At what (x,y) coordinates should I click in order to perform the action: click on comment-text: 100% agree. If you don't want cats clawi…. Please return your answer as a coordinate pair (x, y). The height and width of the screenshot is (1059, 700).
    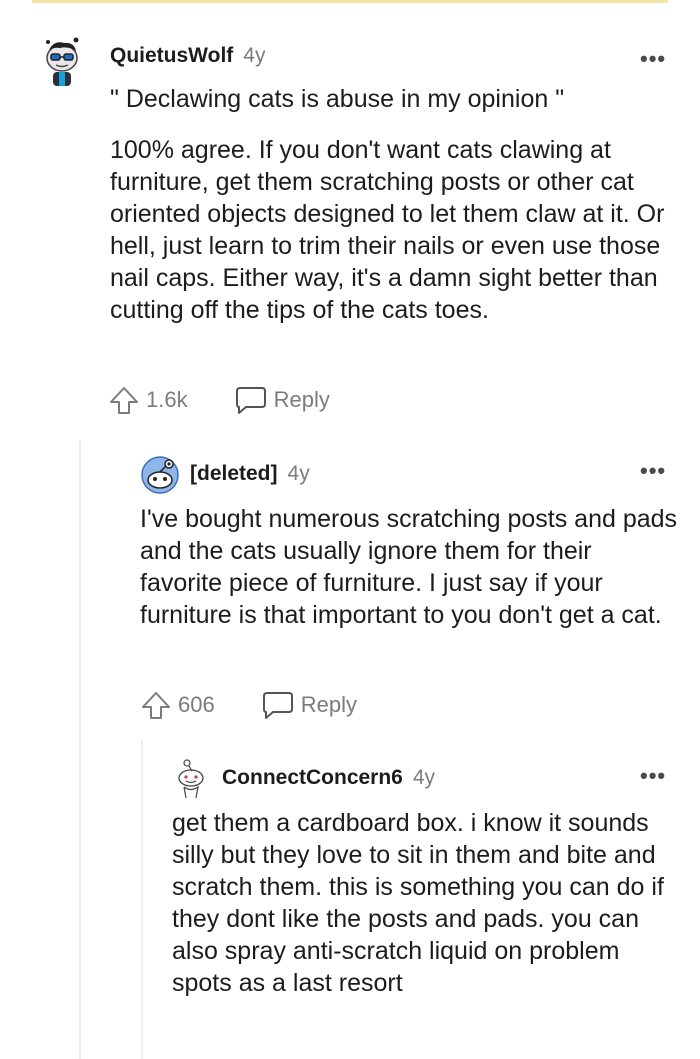
    Looking at the image, I should click on (387, 230).